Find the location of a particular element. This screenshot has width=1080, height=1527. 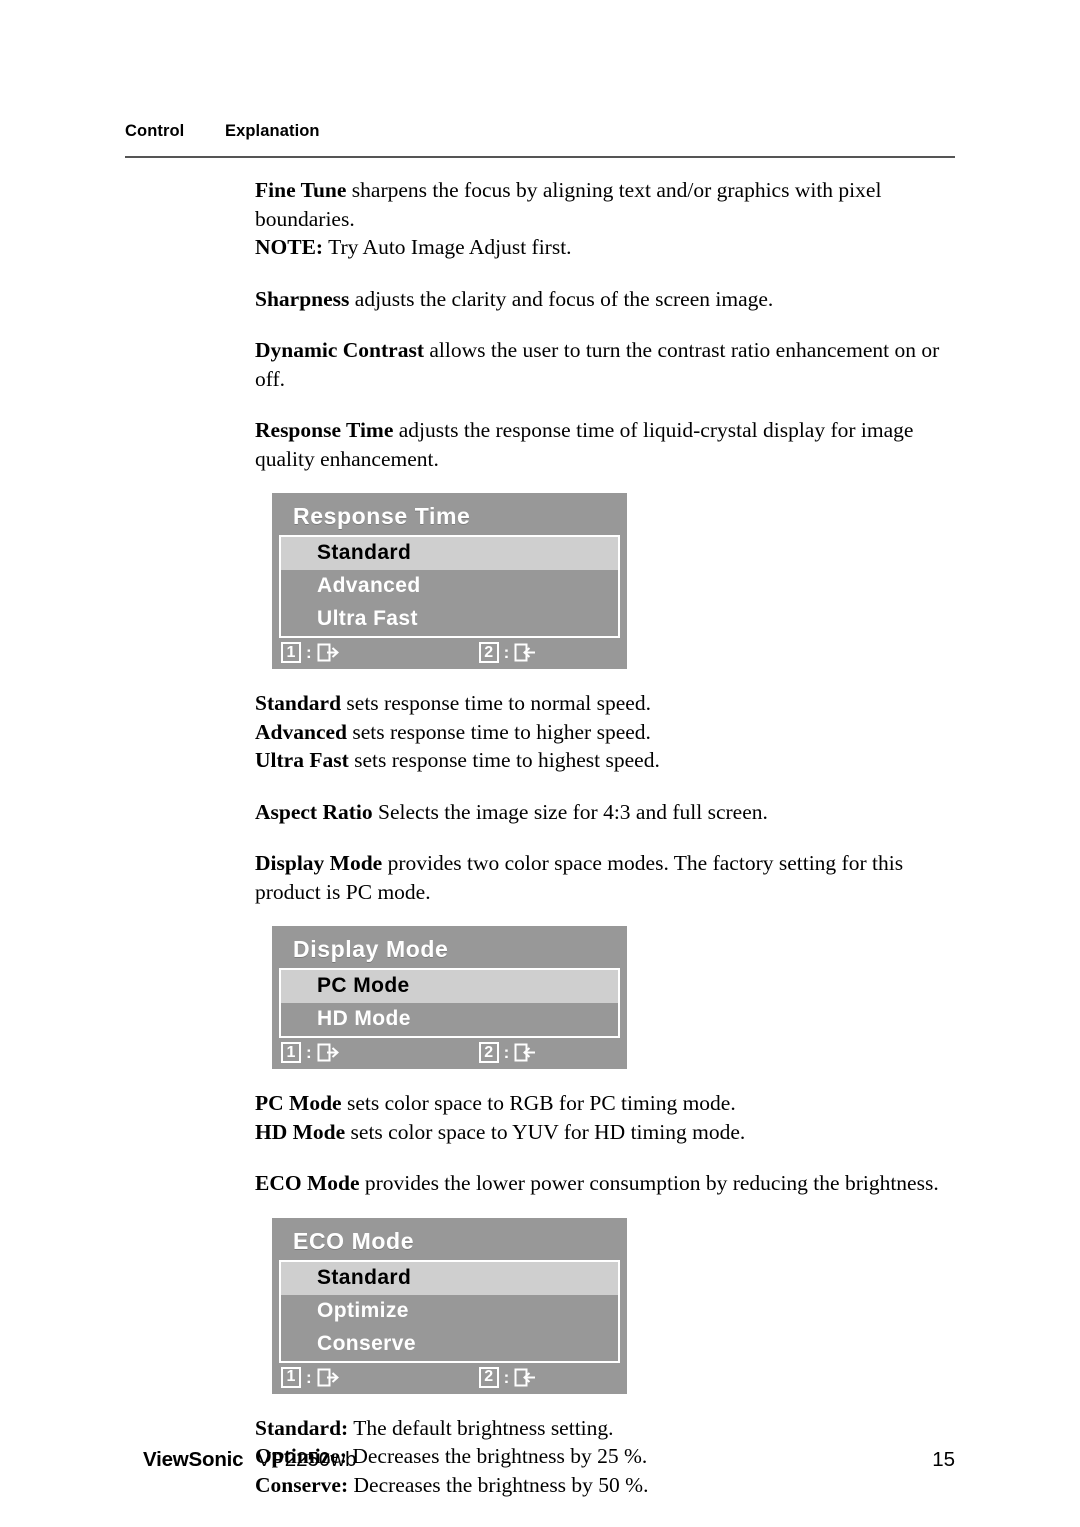

paragraph-fine-tune-note: NOTE: Try Auto Image Adjust first. is located at coordinates (610, 247).